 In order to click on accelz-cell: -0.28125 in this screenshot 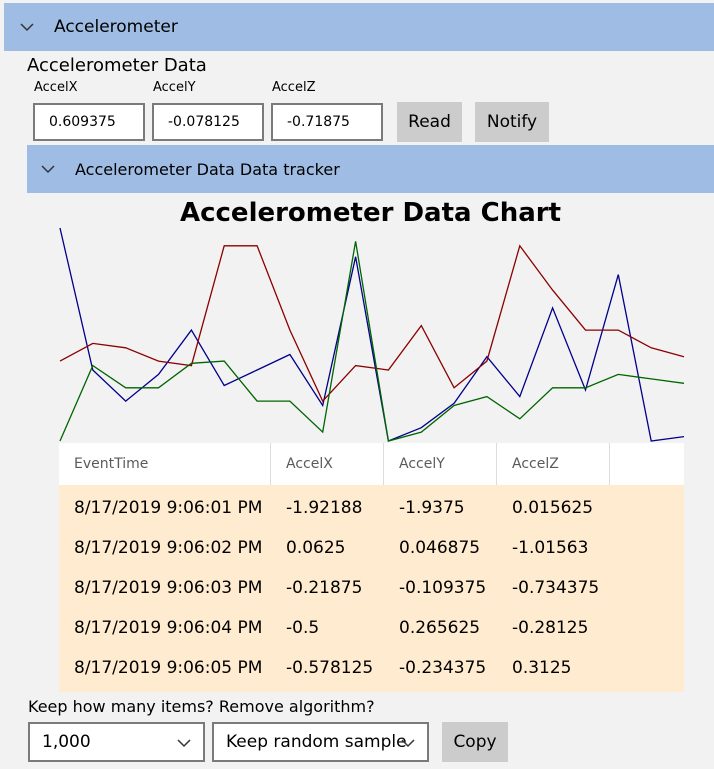, I will do `click(550, 628)`.